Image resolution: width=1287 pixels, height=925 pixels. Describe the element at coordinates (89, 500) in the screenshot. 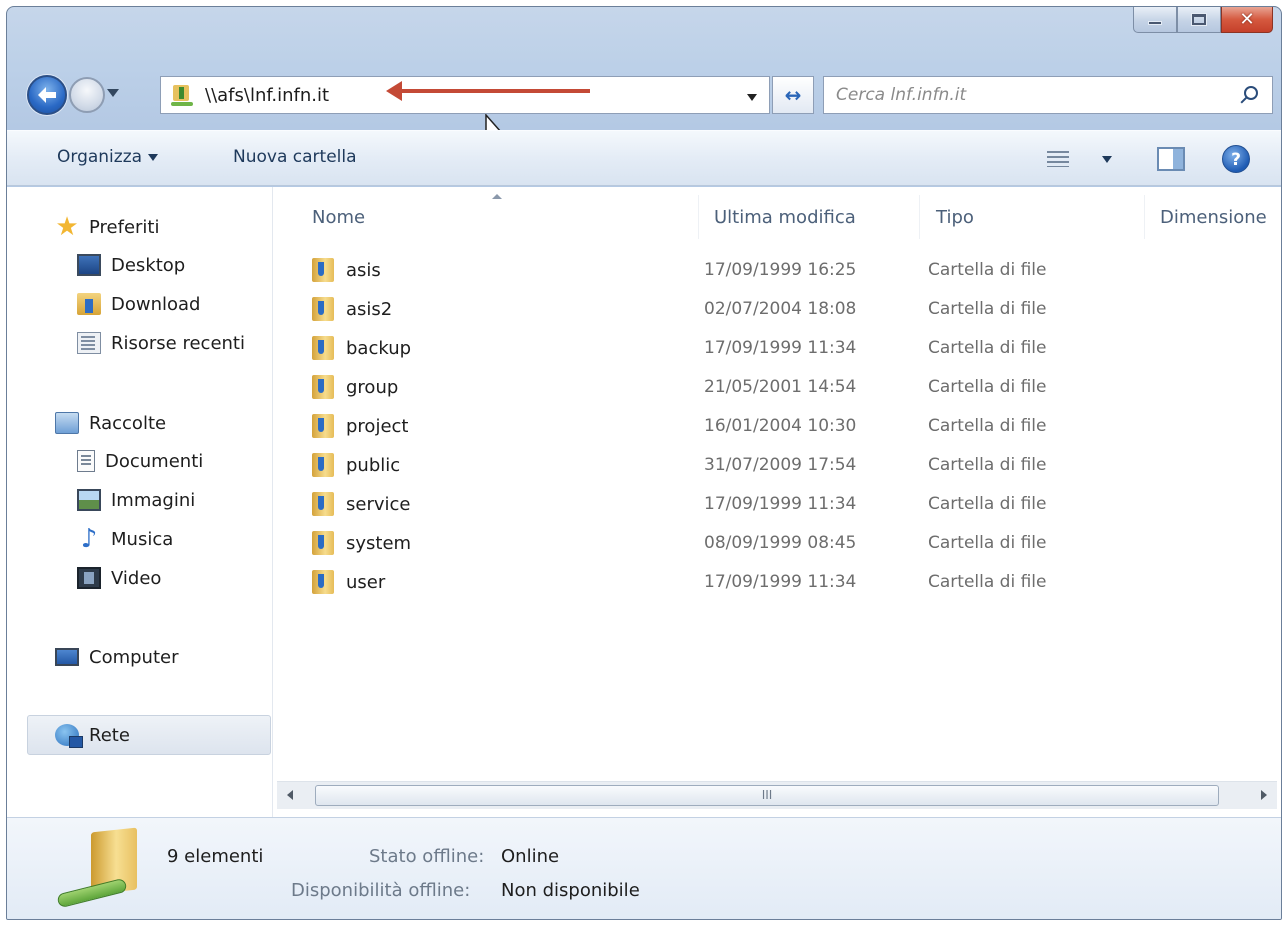

I see `pictures-icon` at that location.